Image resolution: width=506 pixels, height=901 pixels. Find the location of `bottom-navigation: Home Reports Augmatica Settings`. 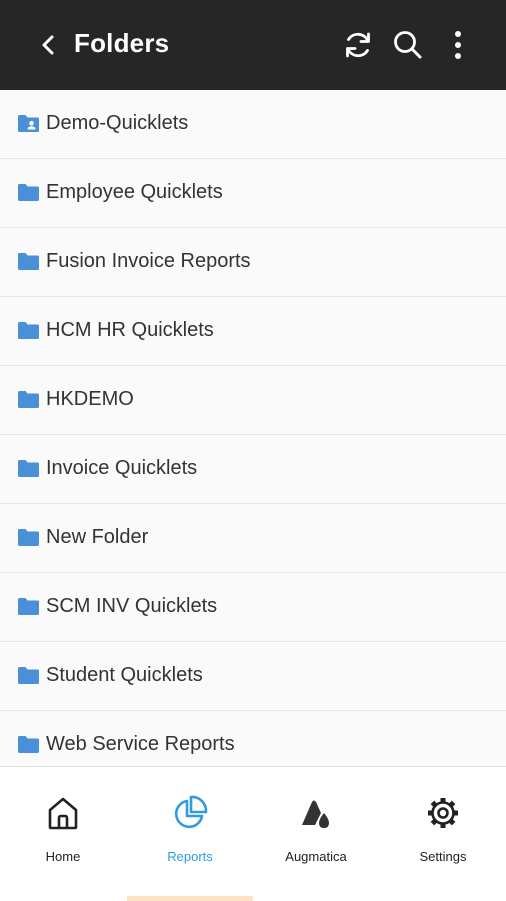

bottom-navigation: Home Reports Augmatica Settings is located at coordinates (253, 833).